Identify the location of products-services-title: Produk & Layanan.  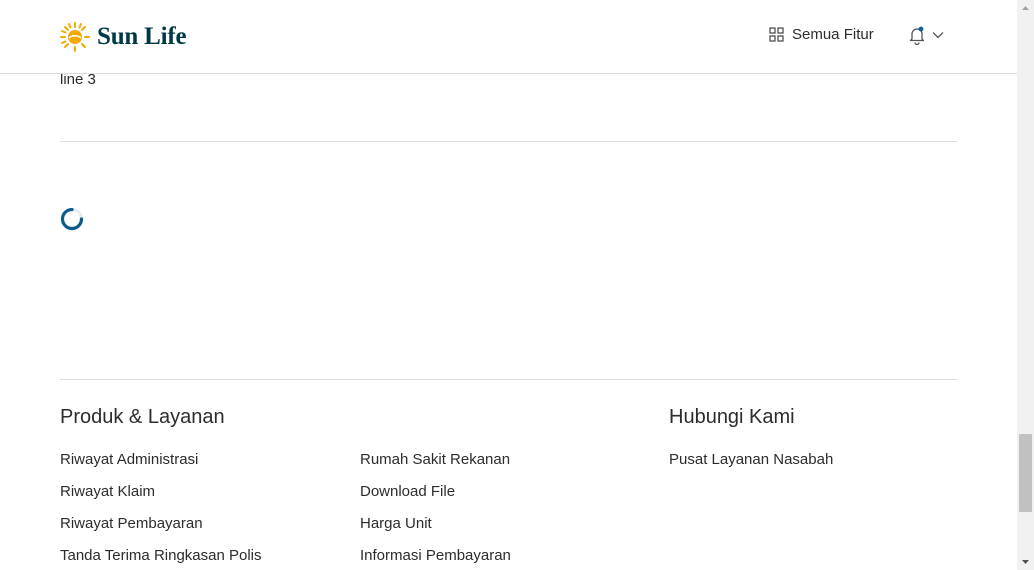
(142, 417).